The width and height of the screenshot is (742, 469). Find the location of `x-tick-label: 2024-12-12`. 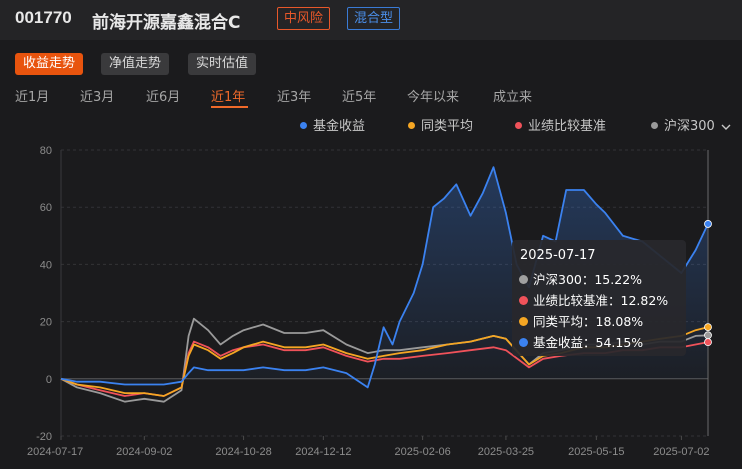

x-tick-label: 2024-12-12 is located at coordinates (323, 452).